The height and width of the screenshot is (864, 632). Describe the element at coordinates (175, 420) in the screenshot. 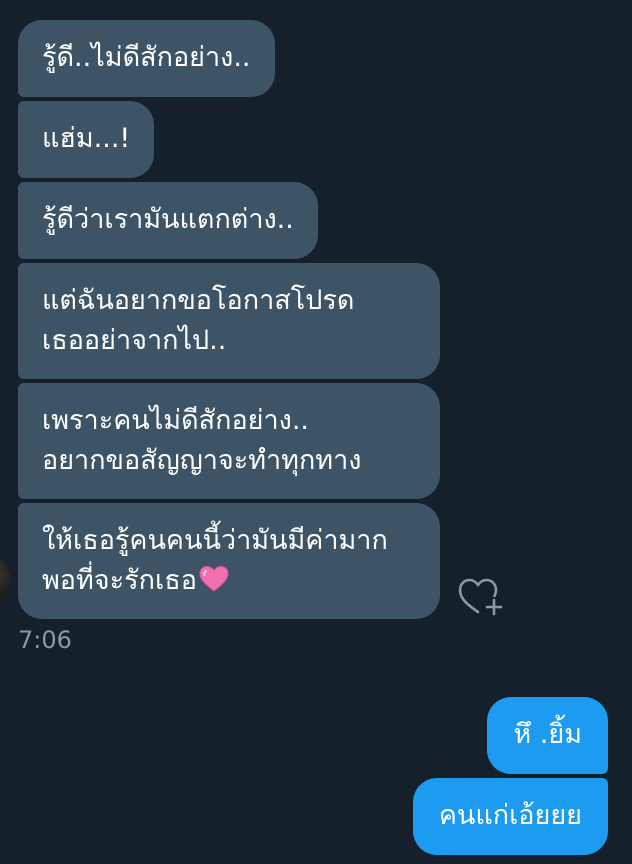

I see `message-text-line-1: เพราะคนไม่ดีสักอย่าง..` at that location.